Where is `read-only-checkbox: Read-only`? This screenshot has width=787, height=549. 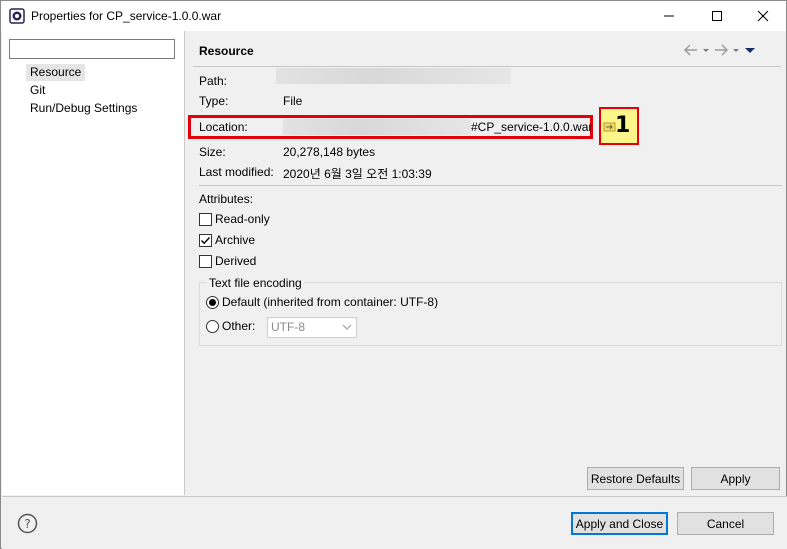 read-only-checkbox: Read-only is located at coordinates (234, 219).